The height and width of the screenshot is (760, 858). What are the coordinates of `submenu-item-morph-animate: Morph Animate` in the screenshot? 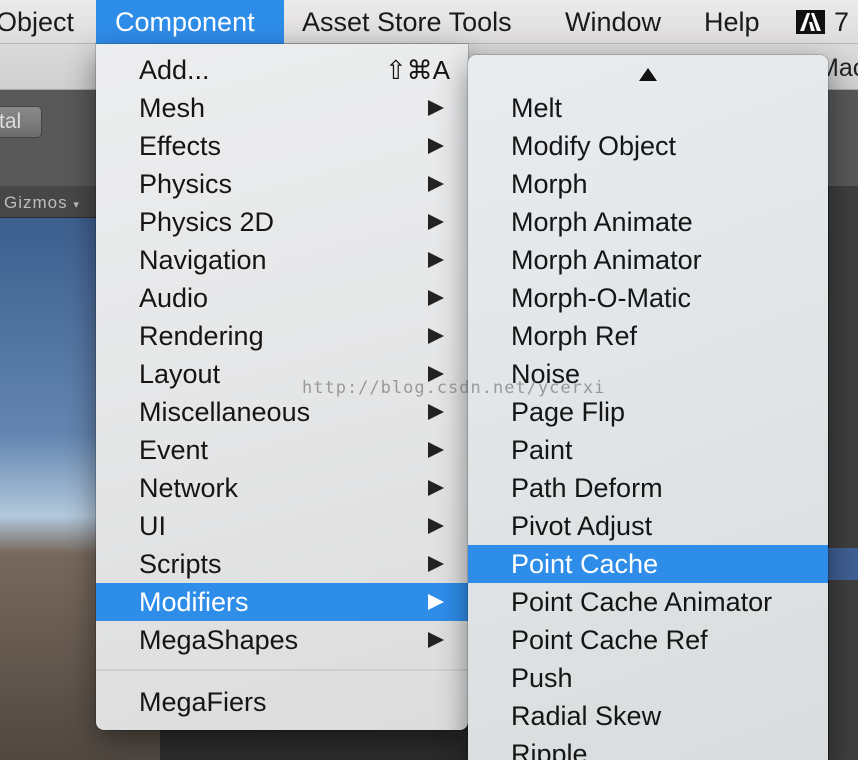 It's located at (648, 222).